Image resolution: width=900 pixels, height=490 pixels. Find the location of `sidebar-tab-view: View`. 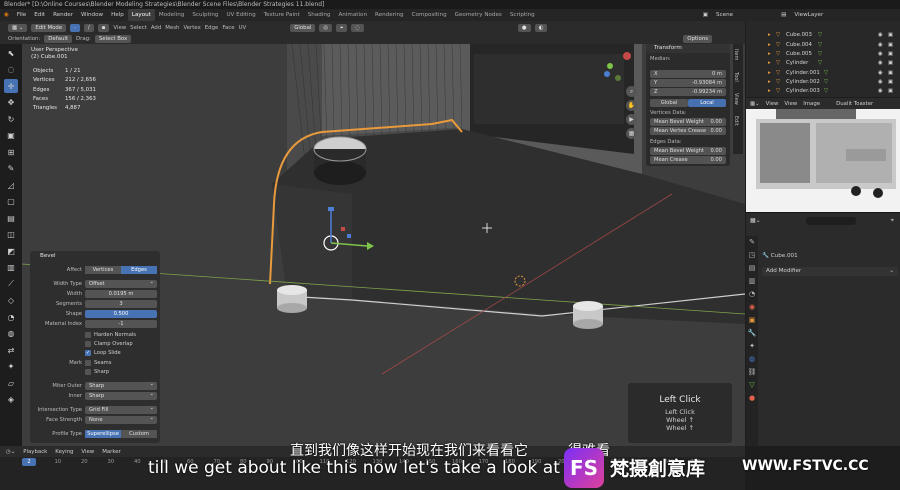

sidebar-tab-view: View is located at coordinates (736, 99).